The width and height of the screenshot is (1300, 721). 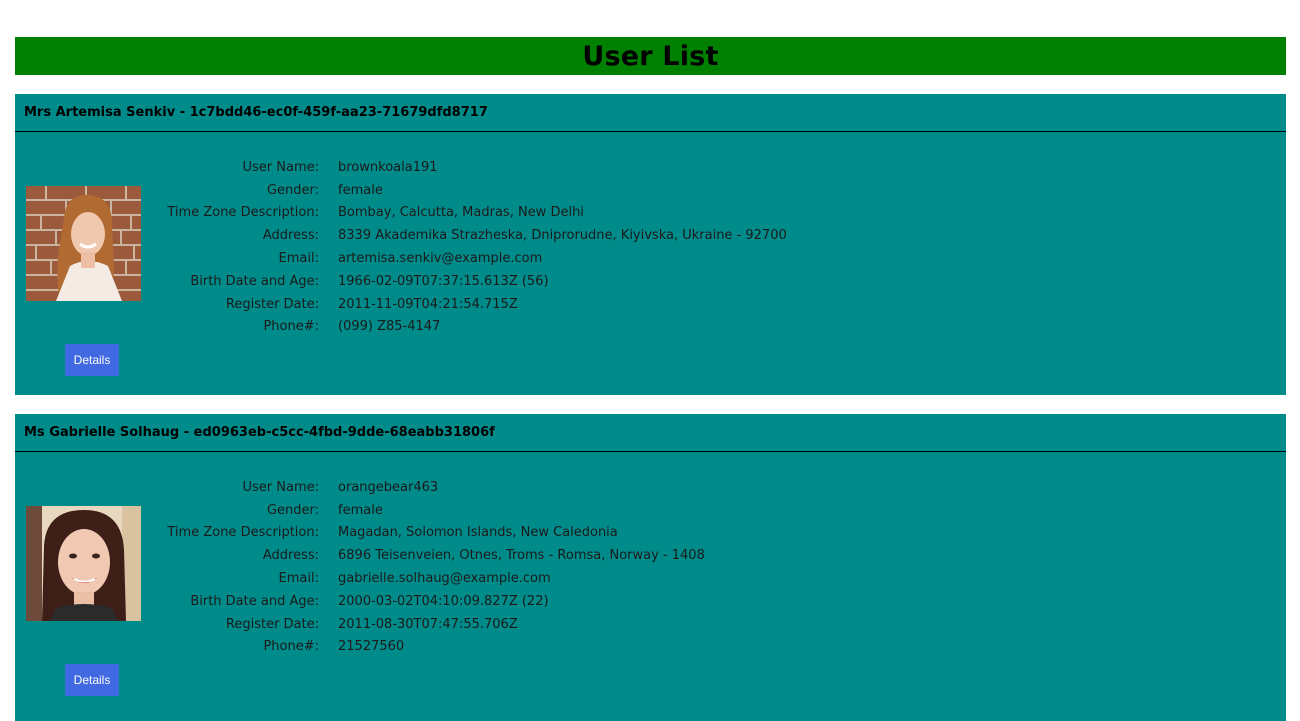 What do you see at coordinates (371, 647) in the screenshot?
I see `value-phone: 21527560` at bounding box center [371, 647].